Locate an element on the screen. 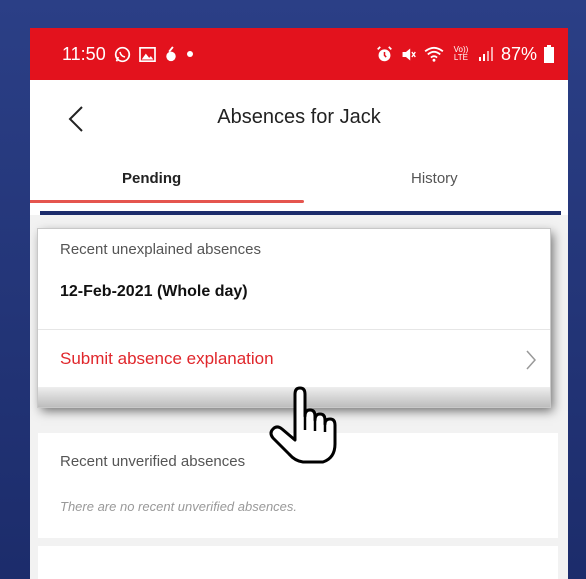 This screenshot has width=586, height=579. tab-bar: Pending History is located at coordinates (299, 181).